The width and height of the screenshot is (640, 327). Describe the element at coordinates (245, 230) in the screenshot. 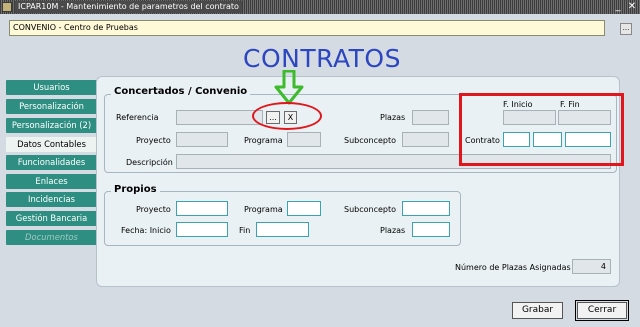

I see `fin-label: Fin` at that location.